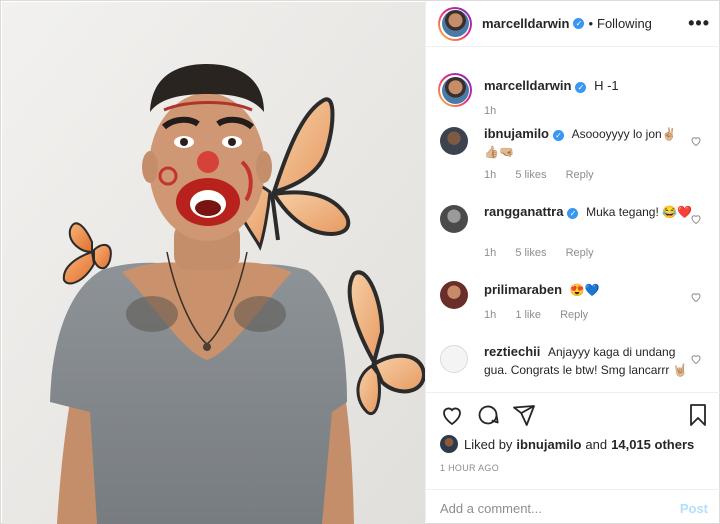 This screenshot has width=720, height=524. What do you see at coordinates (455, 90) in the screenshot?
I see `caption-avatar` at bounding box center [455, 90].